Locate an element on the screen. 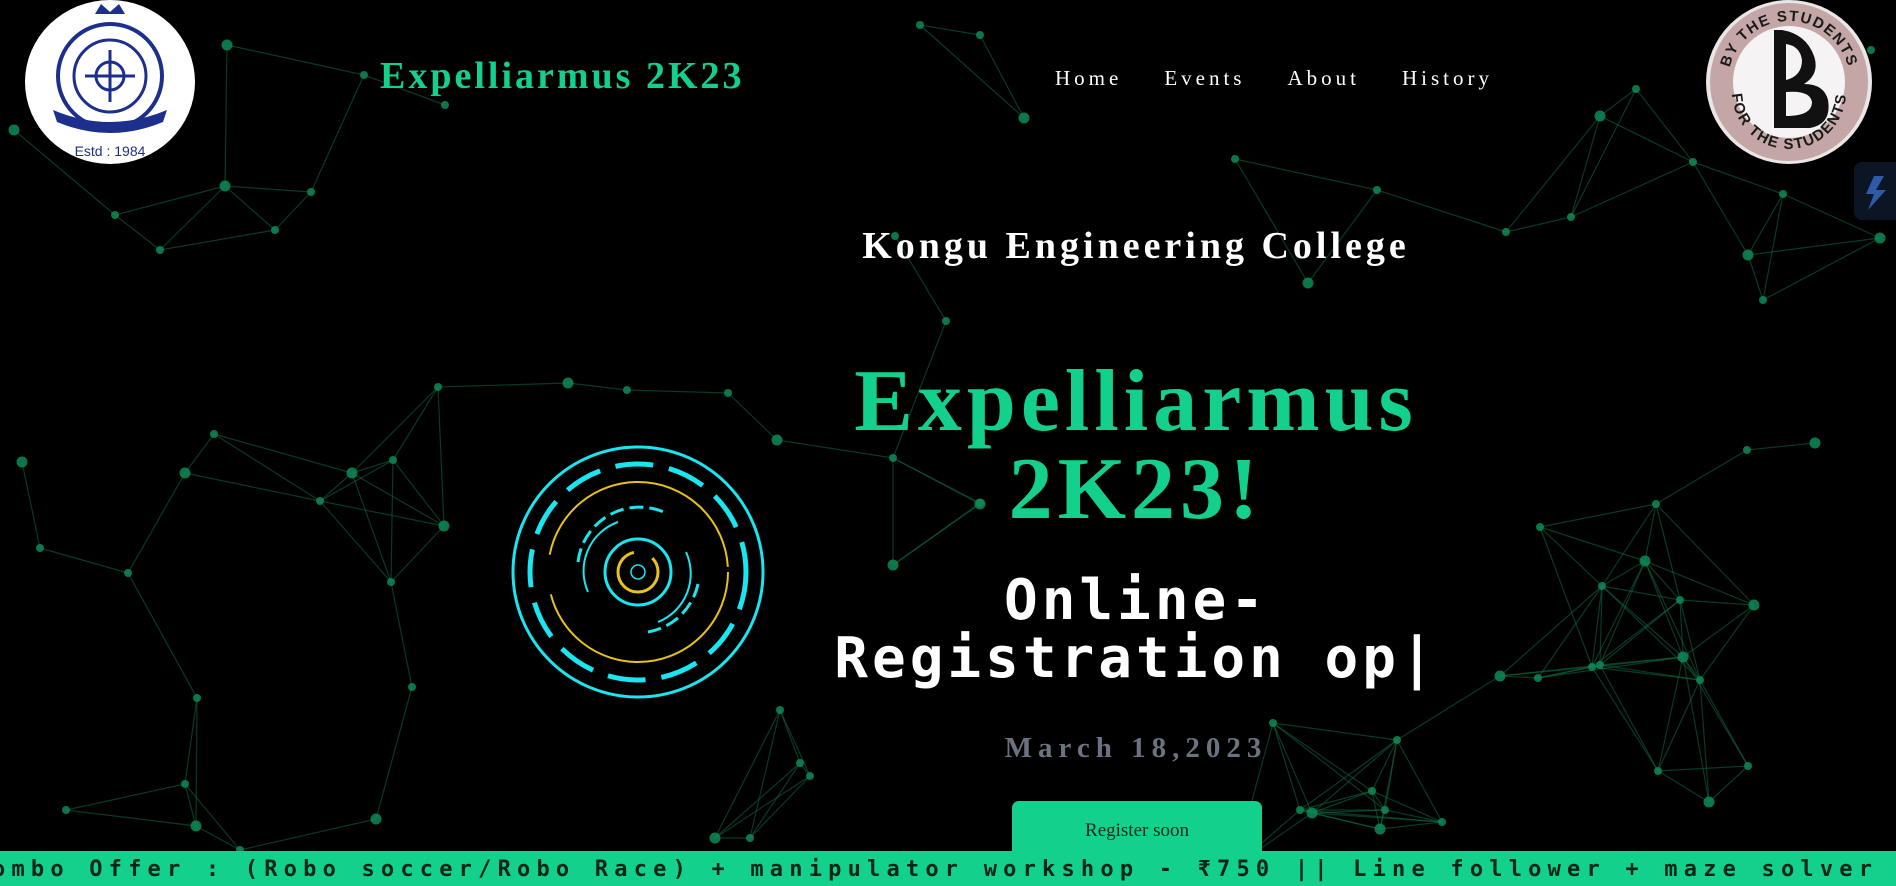  college-name: Kongu Engineering College is located at coordinates (1136, 246).